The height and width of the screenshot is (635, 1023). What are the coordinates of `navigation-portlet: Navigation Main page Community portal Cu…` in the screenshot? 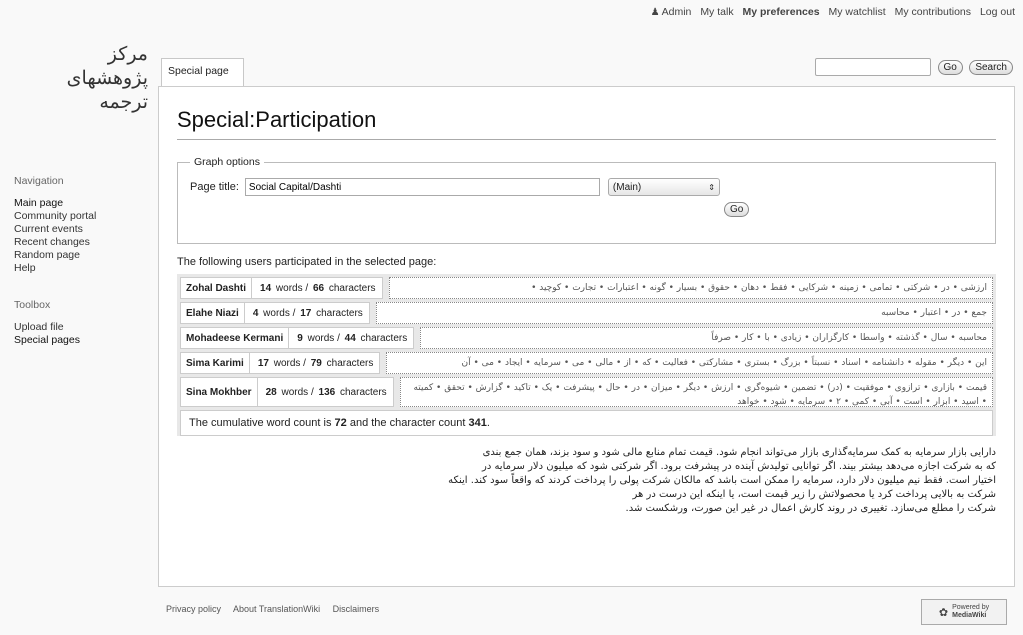 It's located at (84, 225).